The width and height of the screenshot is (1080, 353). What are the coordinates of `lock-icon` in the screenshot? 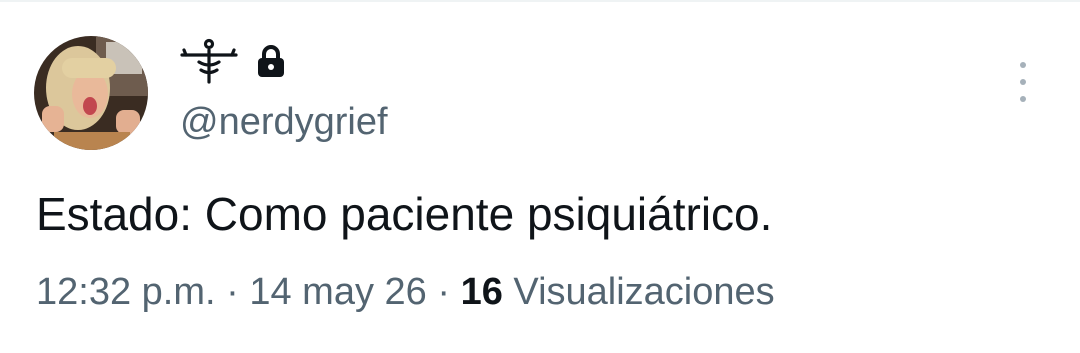 It's located at (271, 61).